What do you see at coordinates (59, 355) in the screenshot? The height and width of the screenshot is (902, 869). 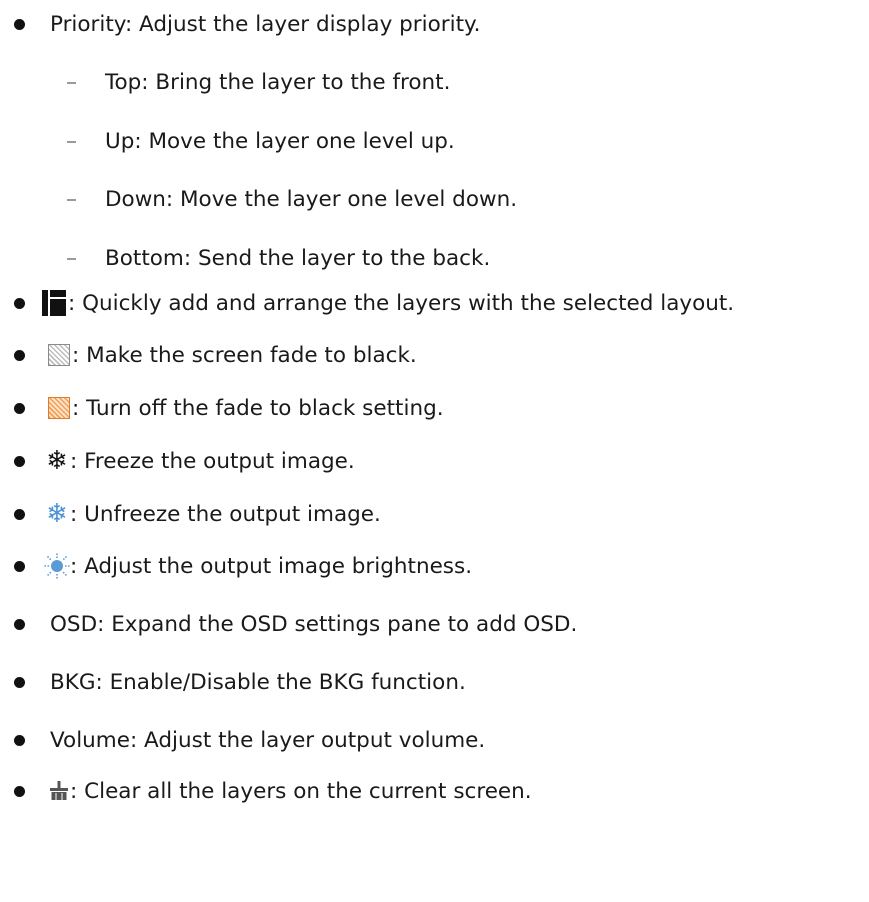 I see `fade-to-black-icon` at bounding box center [59, 355].